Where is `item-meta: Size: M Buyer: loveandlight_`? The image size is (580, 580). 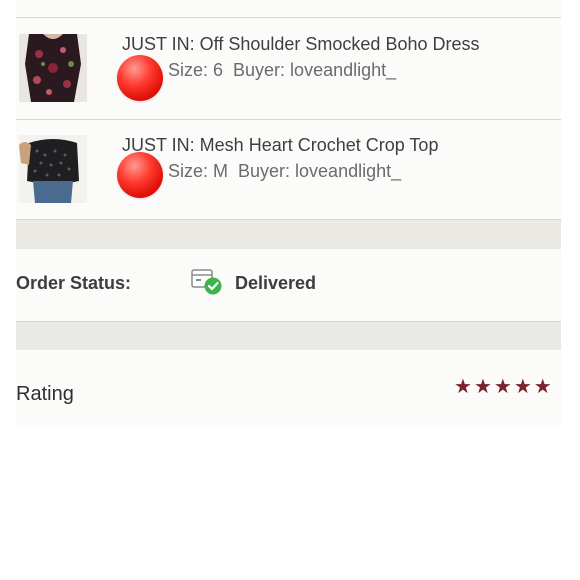
item-meta: Size: M Buyer: loveandlight_ is located at coordinates (284, 171).